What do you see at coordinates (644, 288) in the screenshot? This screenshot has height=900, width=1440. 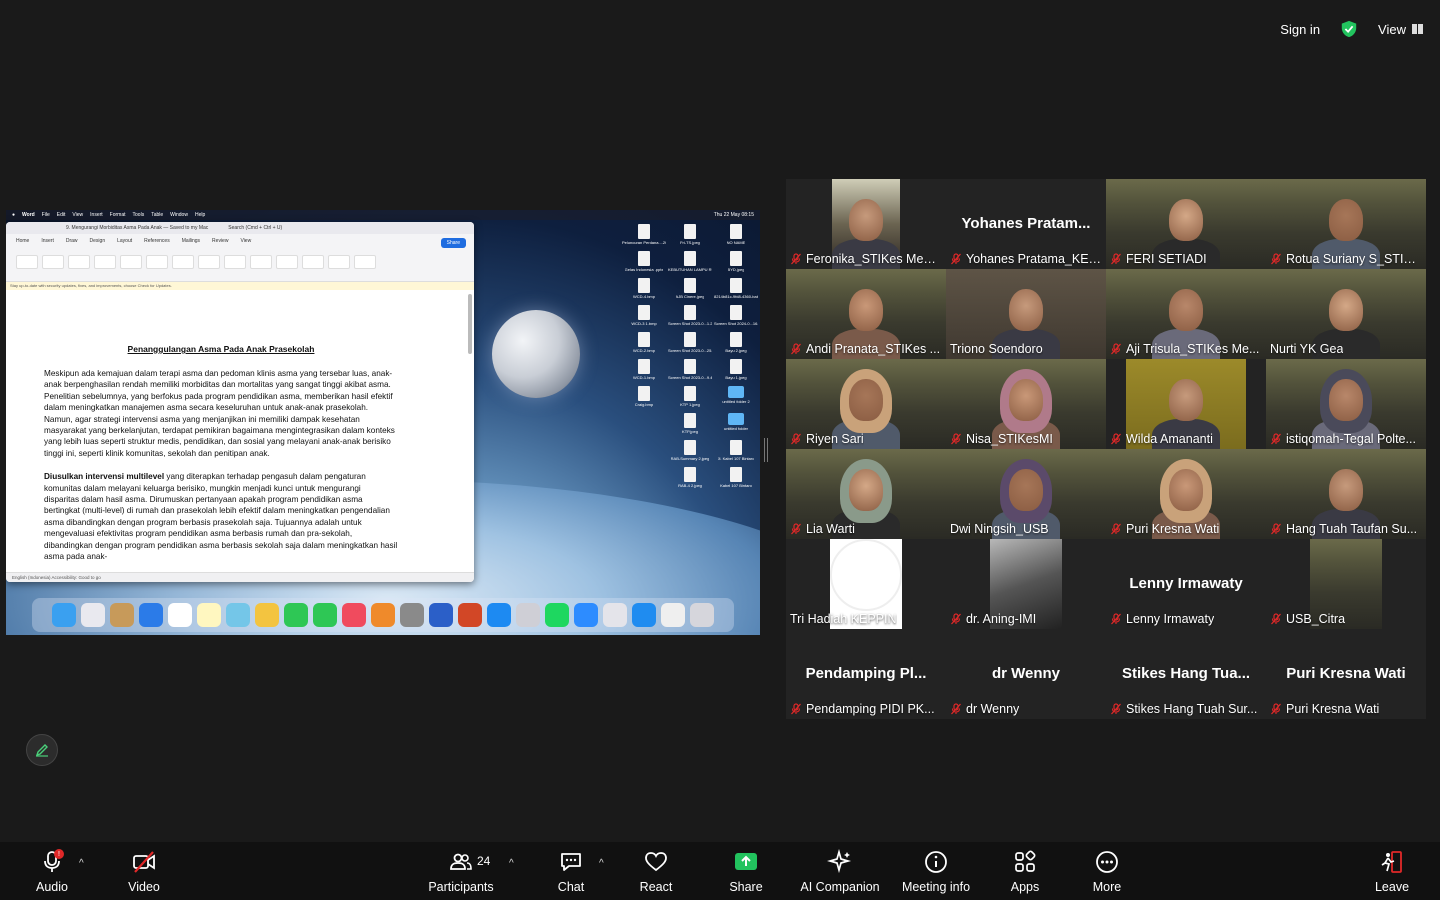 I see `desktop-file-icon: WCD-4.bmp` at bounding box center [644, 288].